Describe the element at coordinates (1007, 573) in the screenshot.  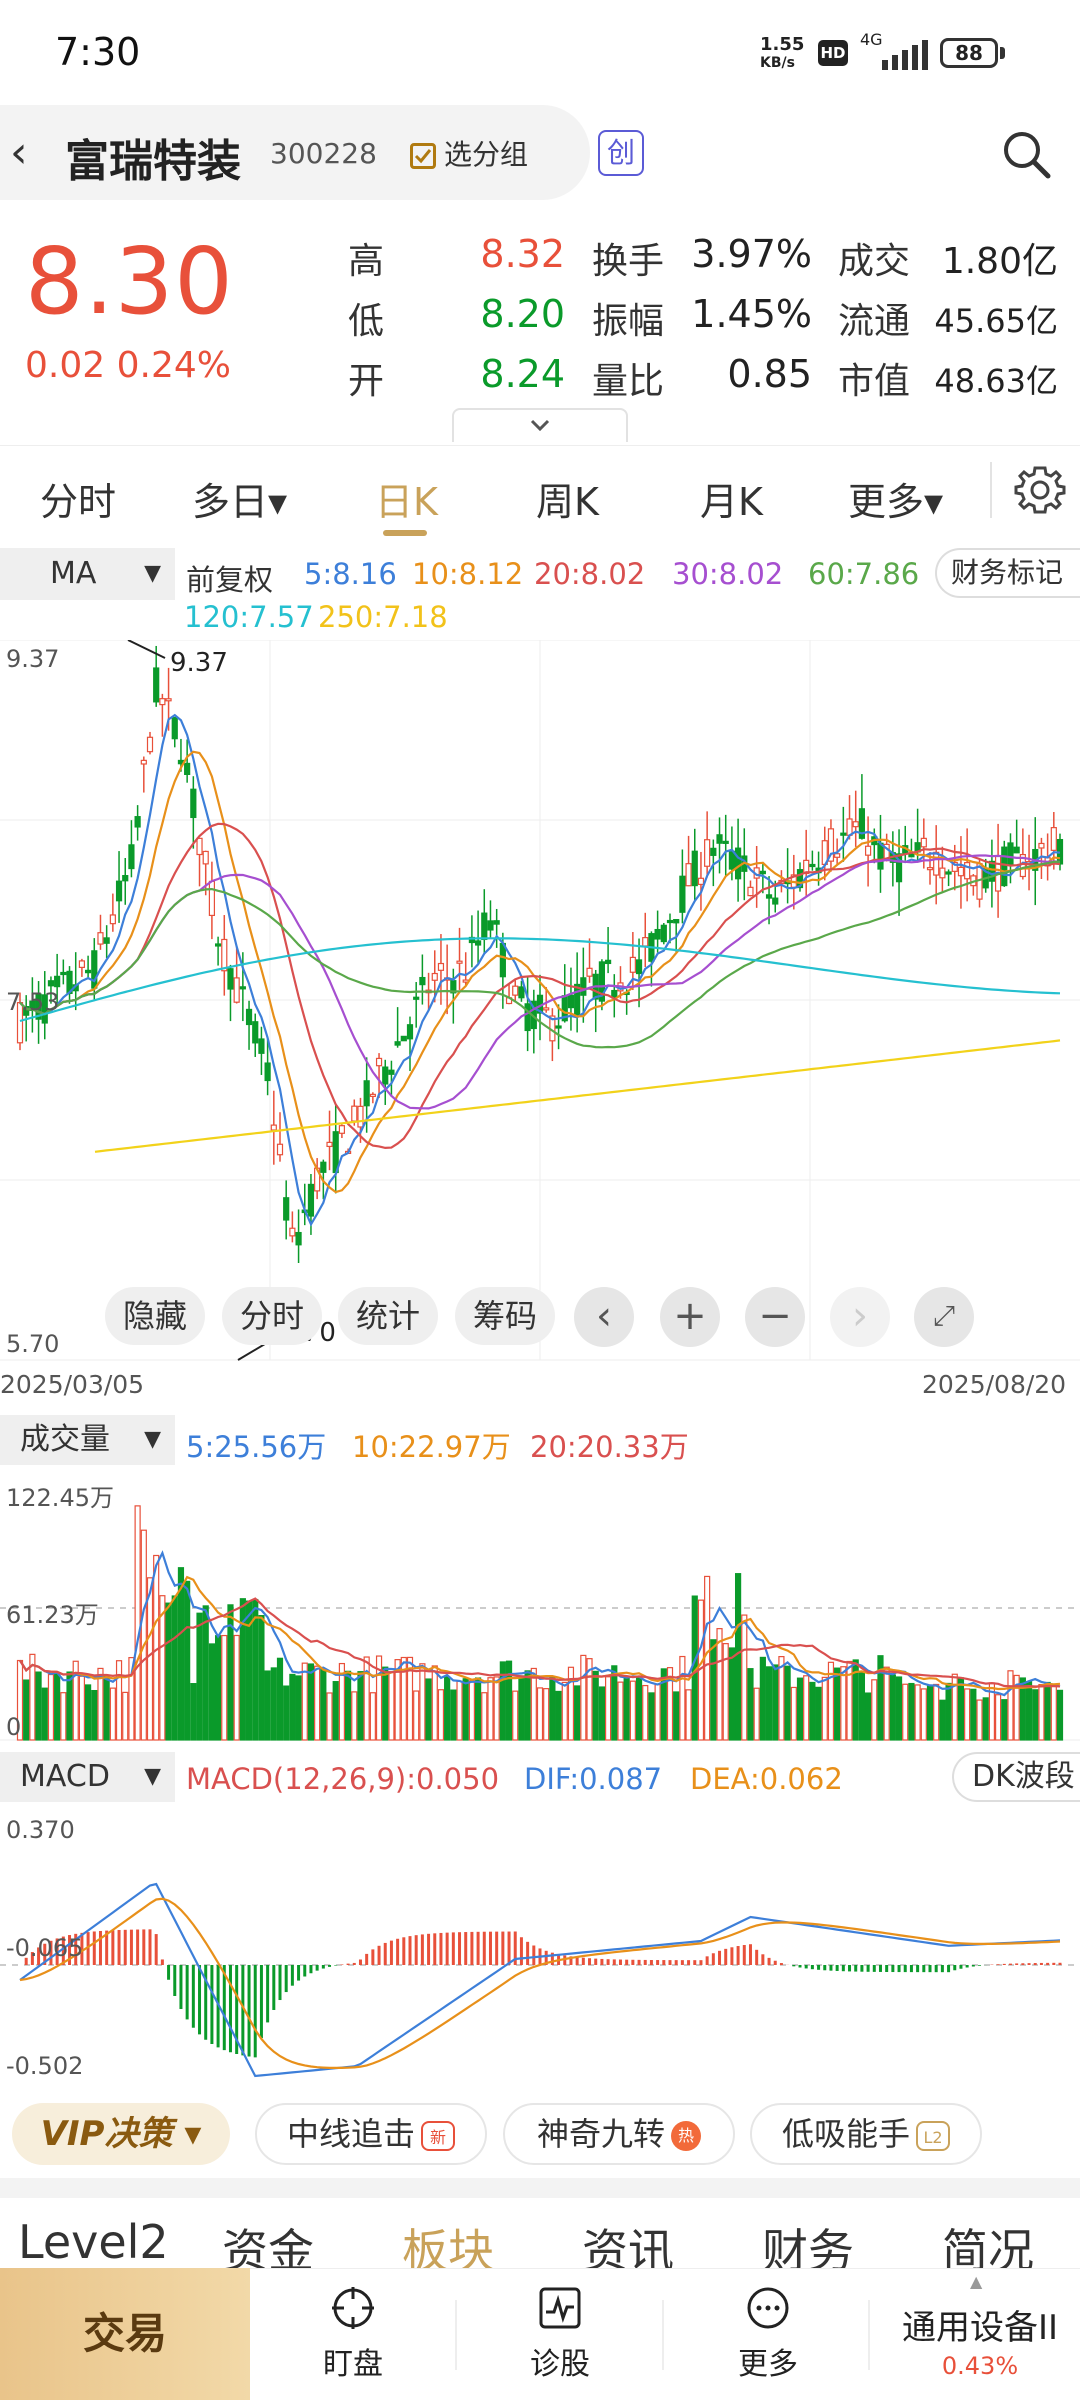
I see `financial-mark-button: 财务标记` at that location.